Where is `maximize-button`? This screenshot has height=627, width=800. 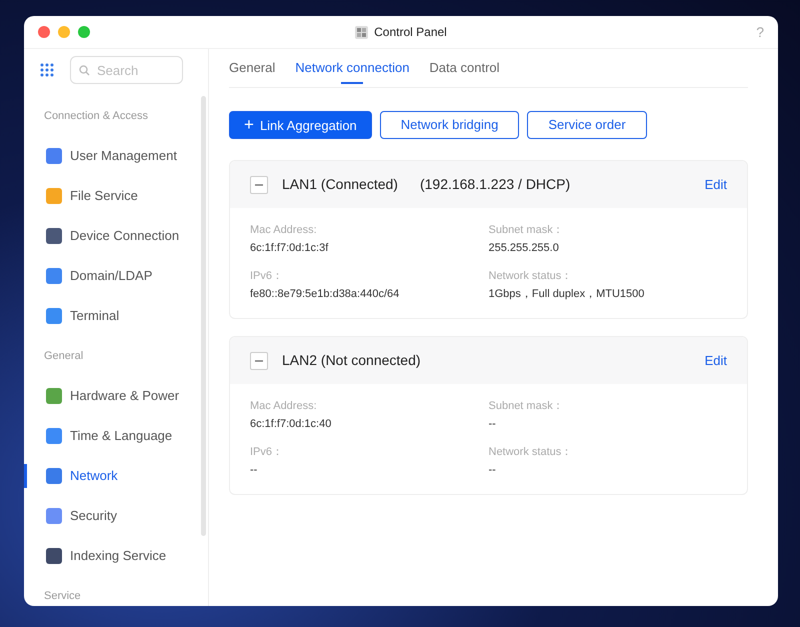
maximize-button is located at coordinates (84, 32).